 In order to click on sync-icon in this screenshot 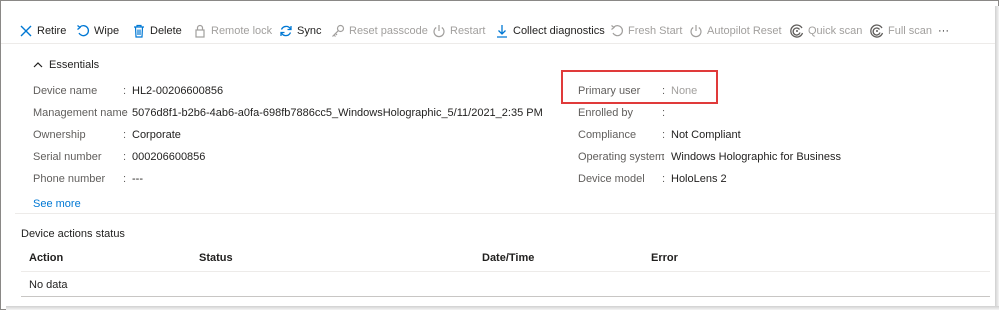, I will do `click(286, 31)`.